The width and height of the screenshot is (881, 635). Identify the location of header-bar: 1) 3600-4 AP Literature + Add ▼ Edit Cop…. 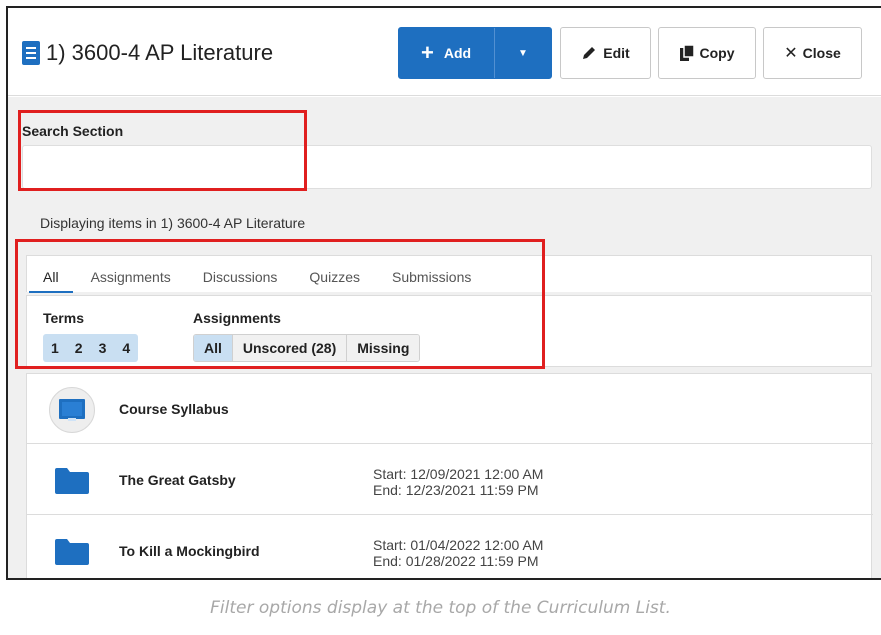
(444, 52).